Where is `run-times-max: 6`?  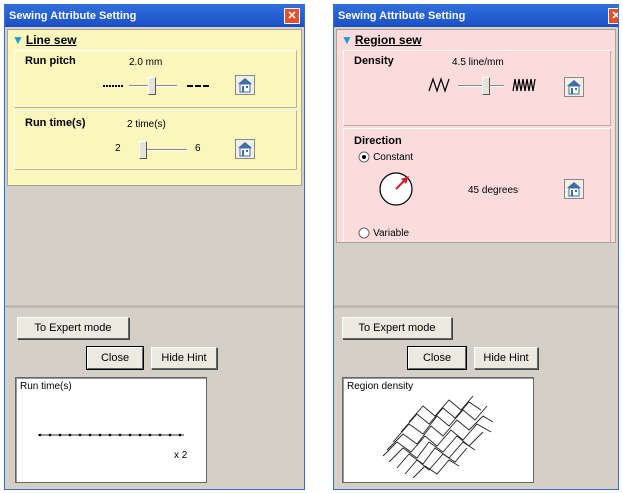 run-times-max: 6 is located at coordinates (198, 148).